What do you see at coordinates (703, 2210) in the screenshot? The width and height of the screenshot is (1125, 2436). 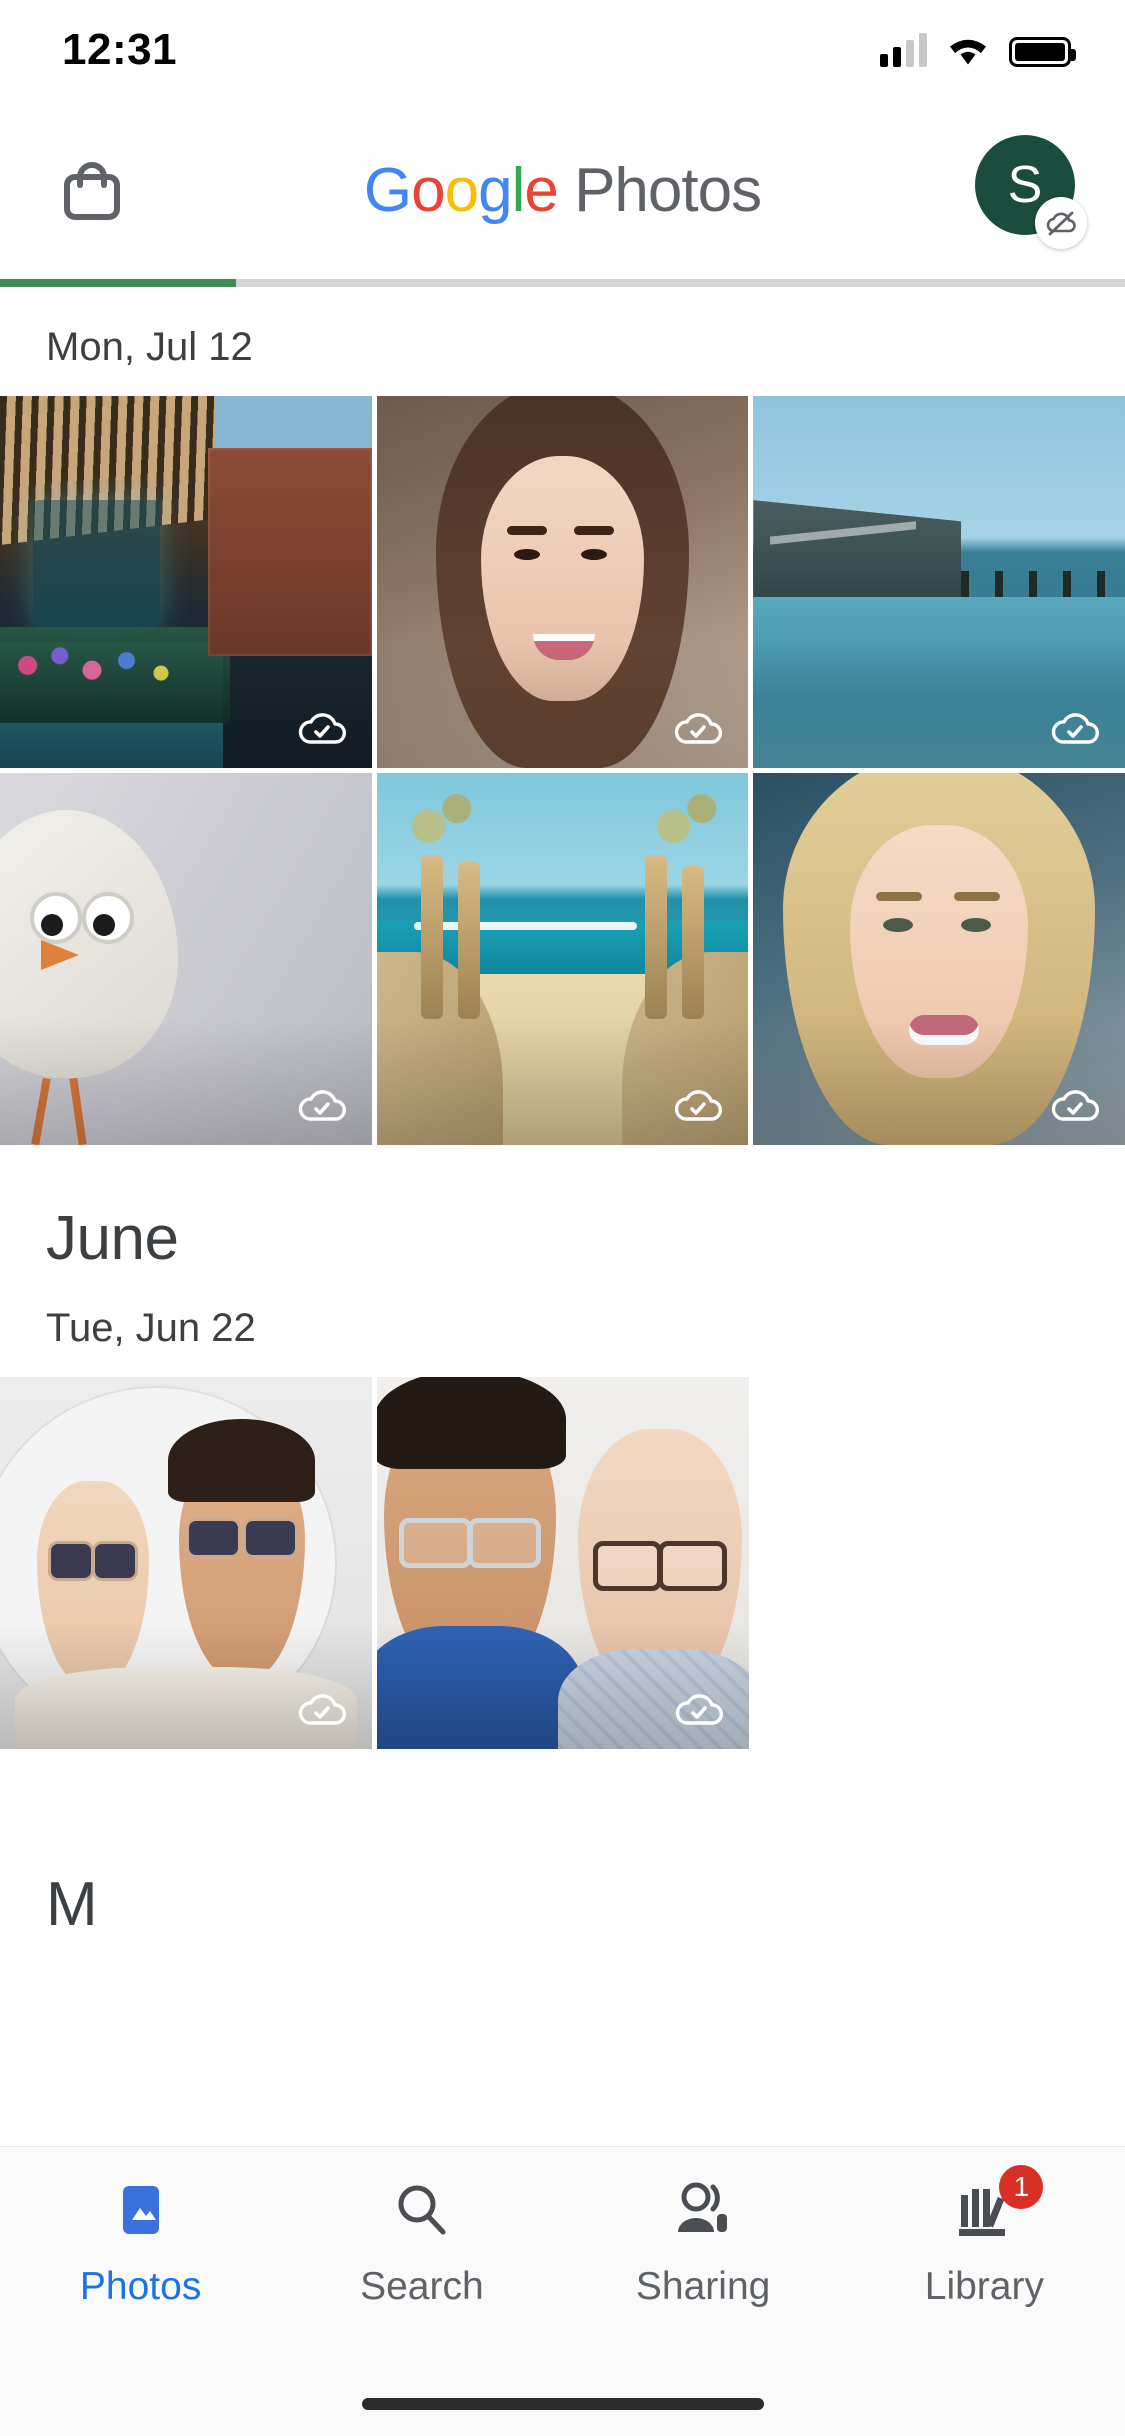 I see `sharing-icon` at bounding box center [703, 2210].